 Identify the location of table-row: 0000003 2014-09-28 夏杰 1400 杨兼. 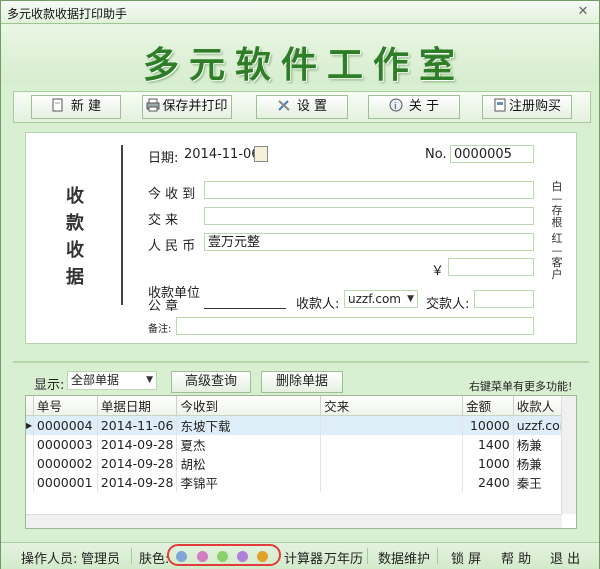
(301, 444).